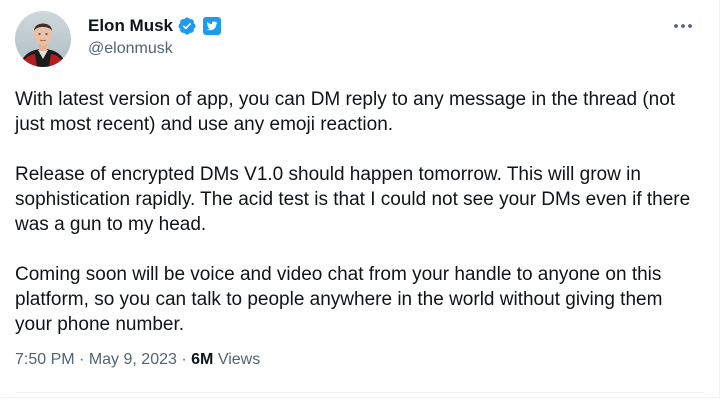 The width and height of the screenshot is (725, 403). I want to click on views-count: 6M, so click(202, 359).